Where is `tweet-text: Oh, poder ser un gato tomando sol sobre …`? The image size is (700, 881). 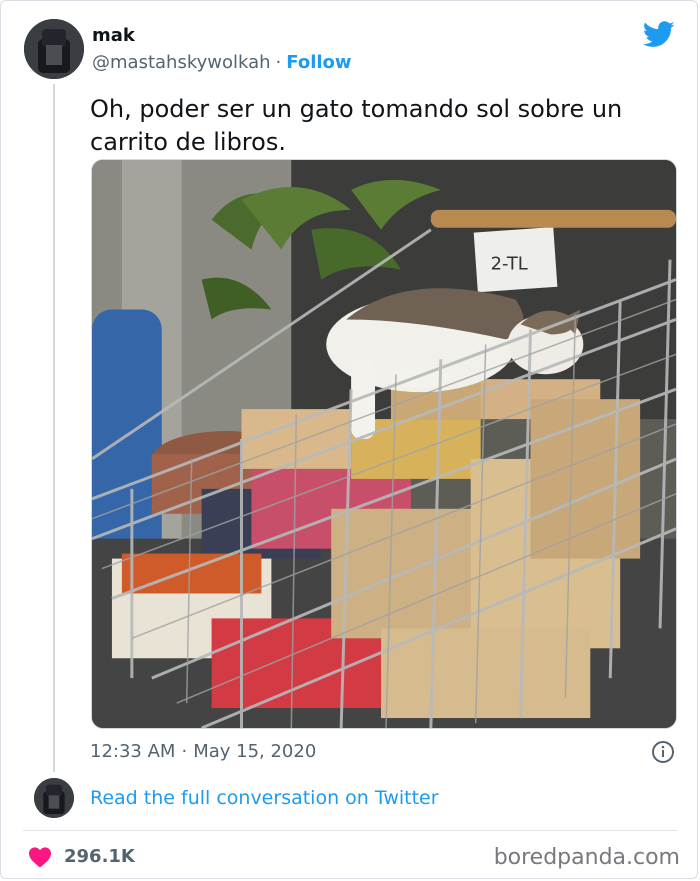
tweet-text: Oh, poder ser un gato tomando sol sobre … is located at coordinates (356, 125).